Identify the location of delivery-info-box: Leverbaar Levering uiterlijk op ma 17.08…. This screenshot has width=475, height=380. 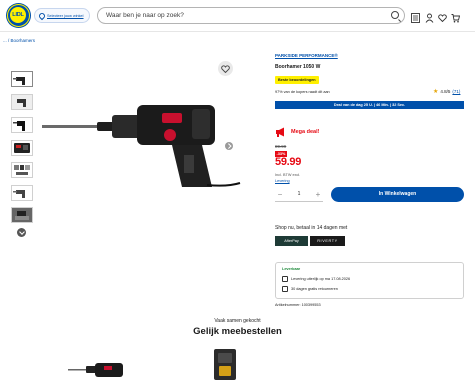
(369, 280).